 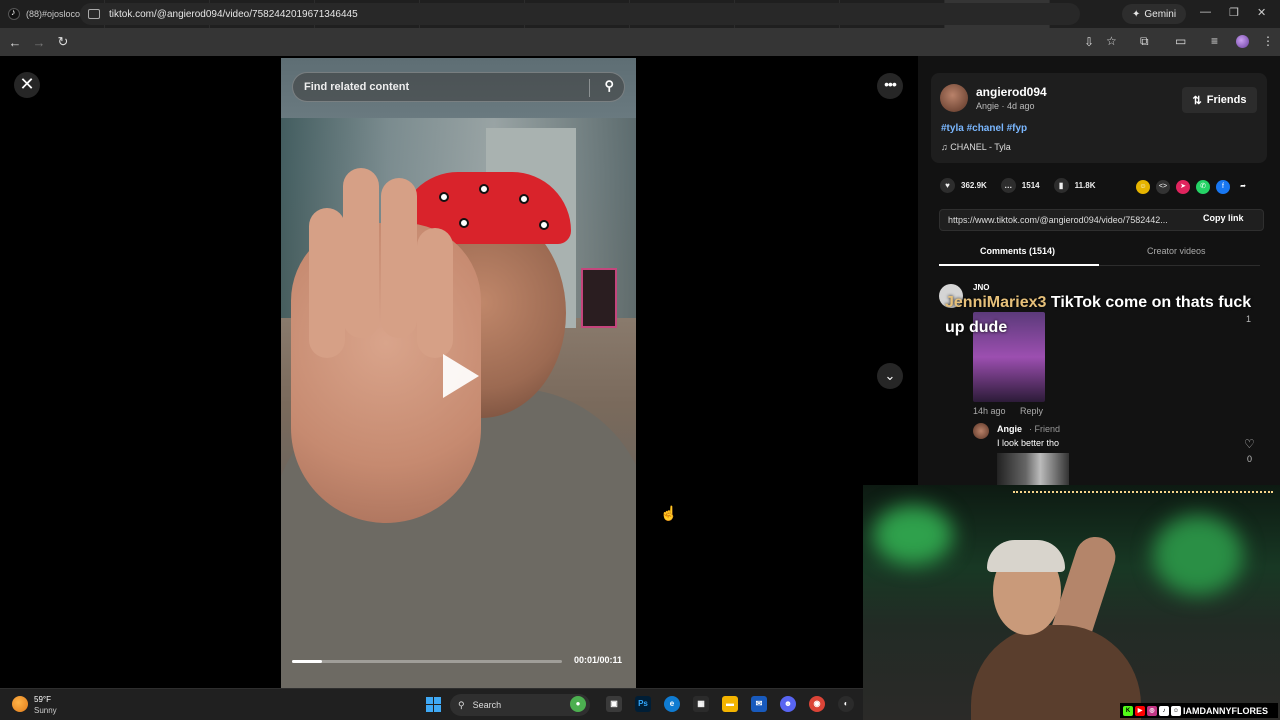 What do you see at coordinates (1143, 187) in the screenshot?
I see `friends-share-icon: ☺` at bounding box center [1143, 187].